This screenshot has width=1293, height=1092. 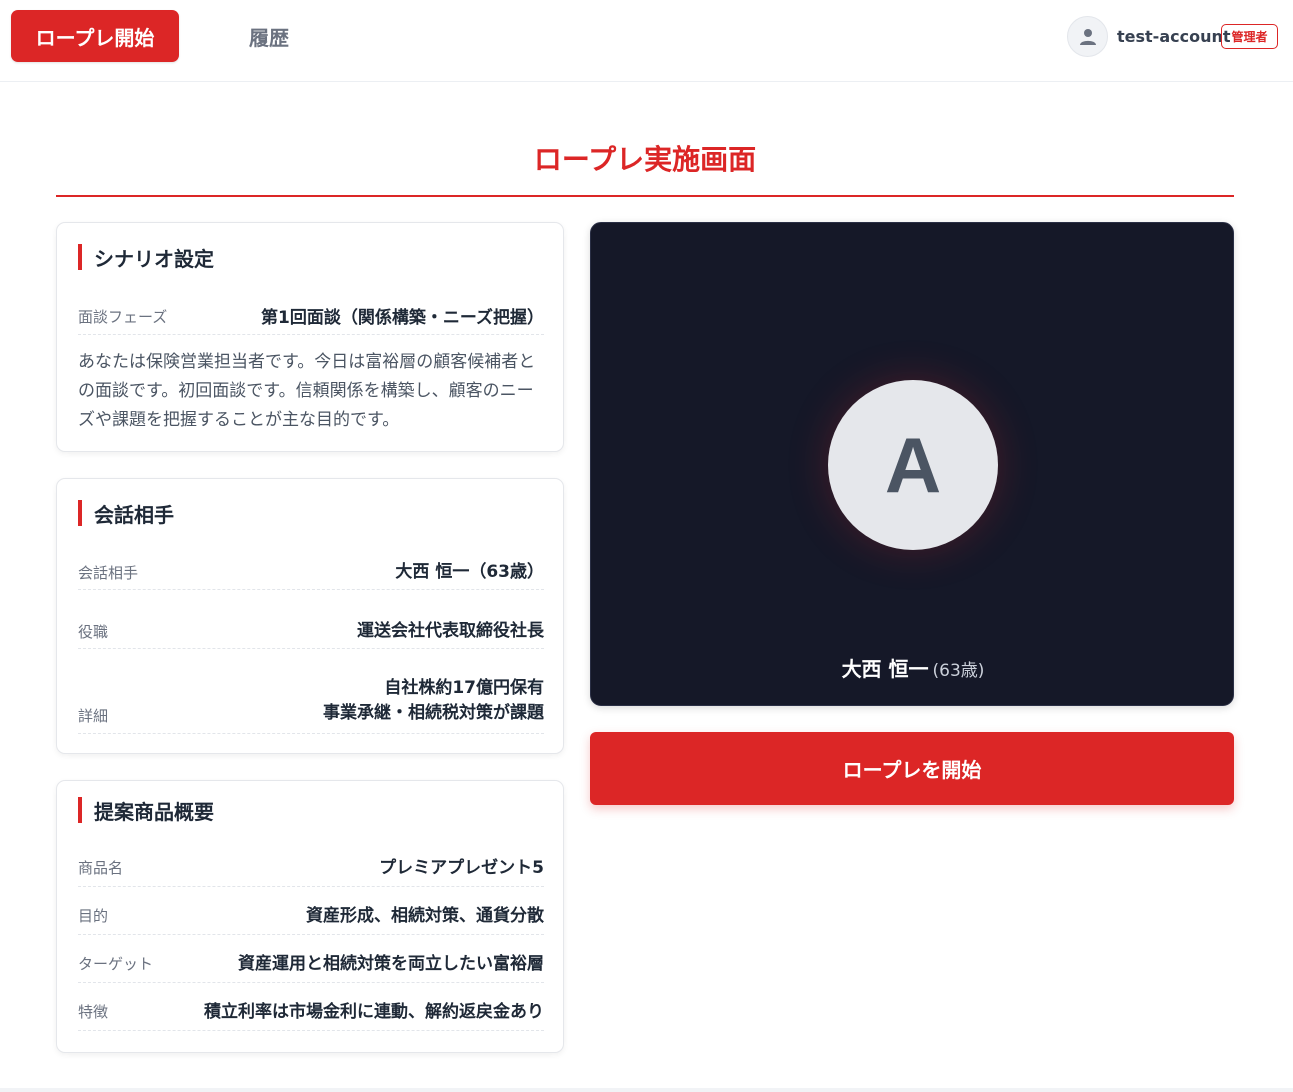 What do you see at coordinates (461, 868) in the screenshot?
I see `row-value: プレミアプレゼント5` at bounding box center [461, 868].